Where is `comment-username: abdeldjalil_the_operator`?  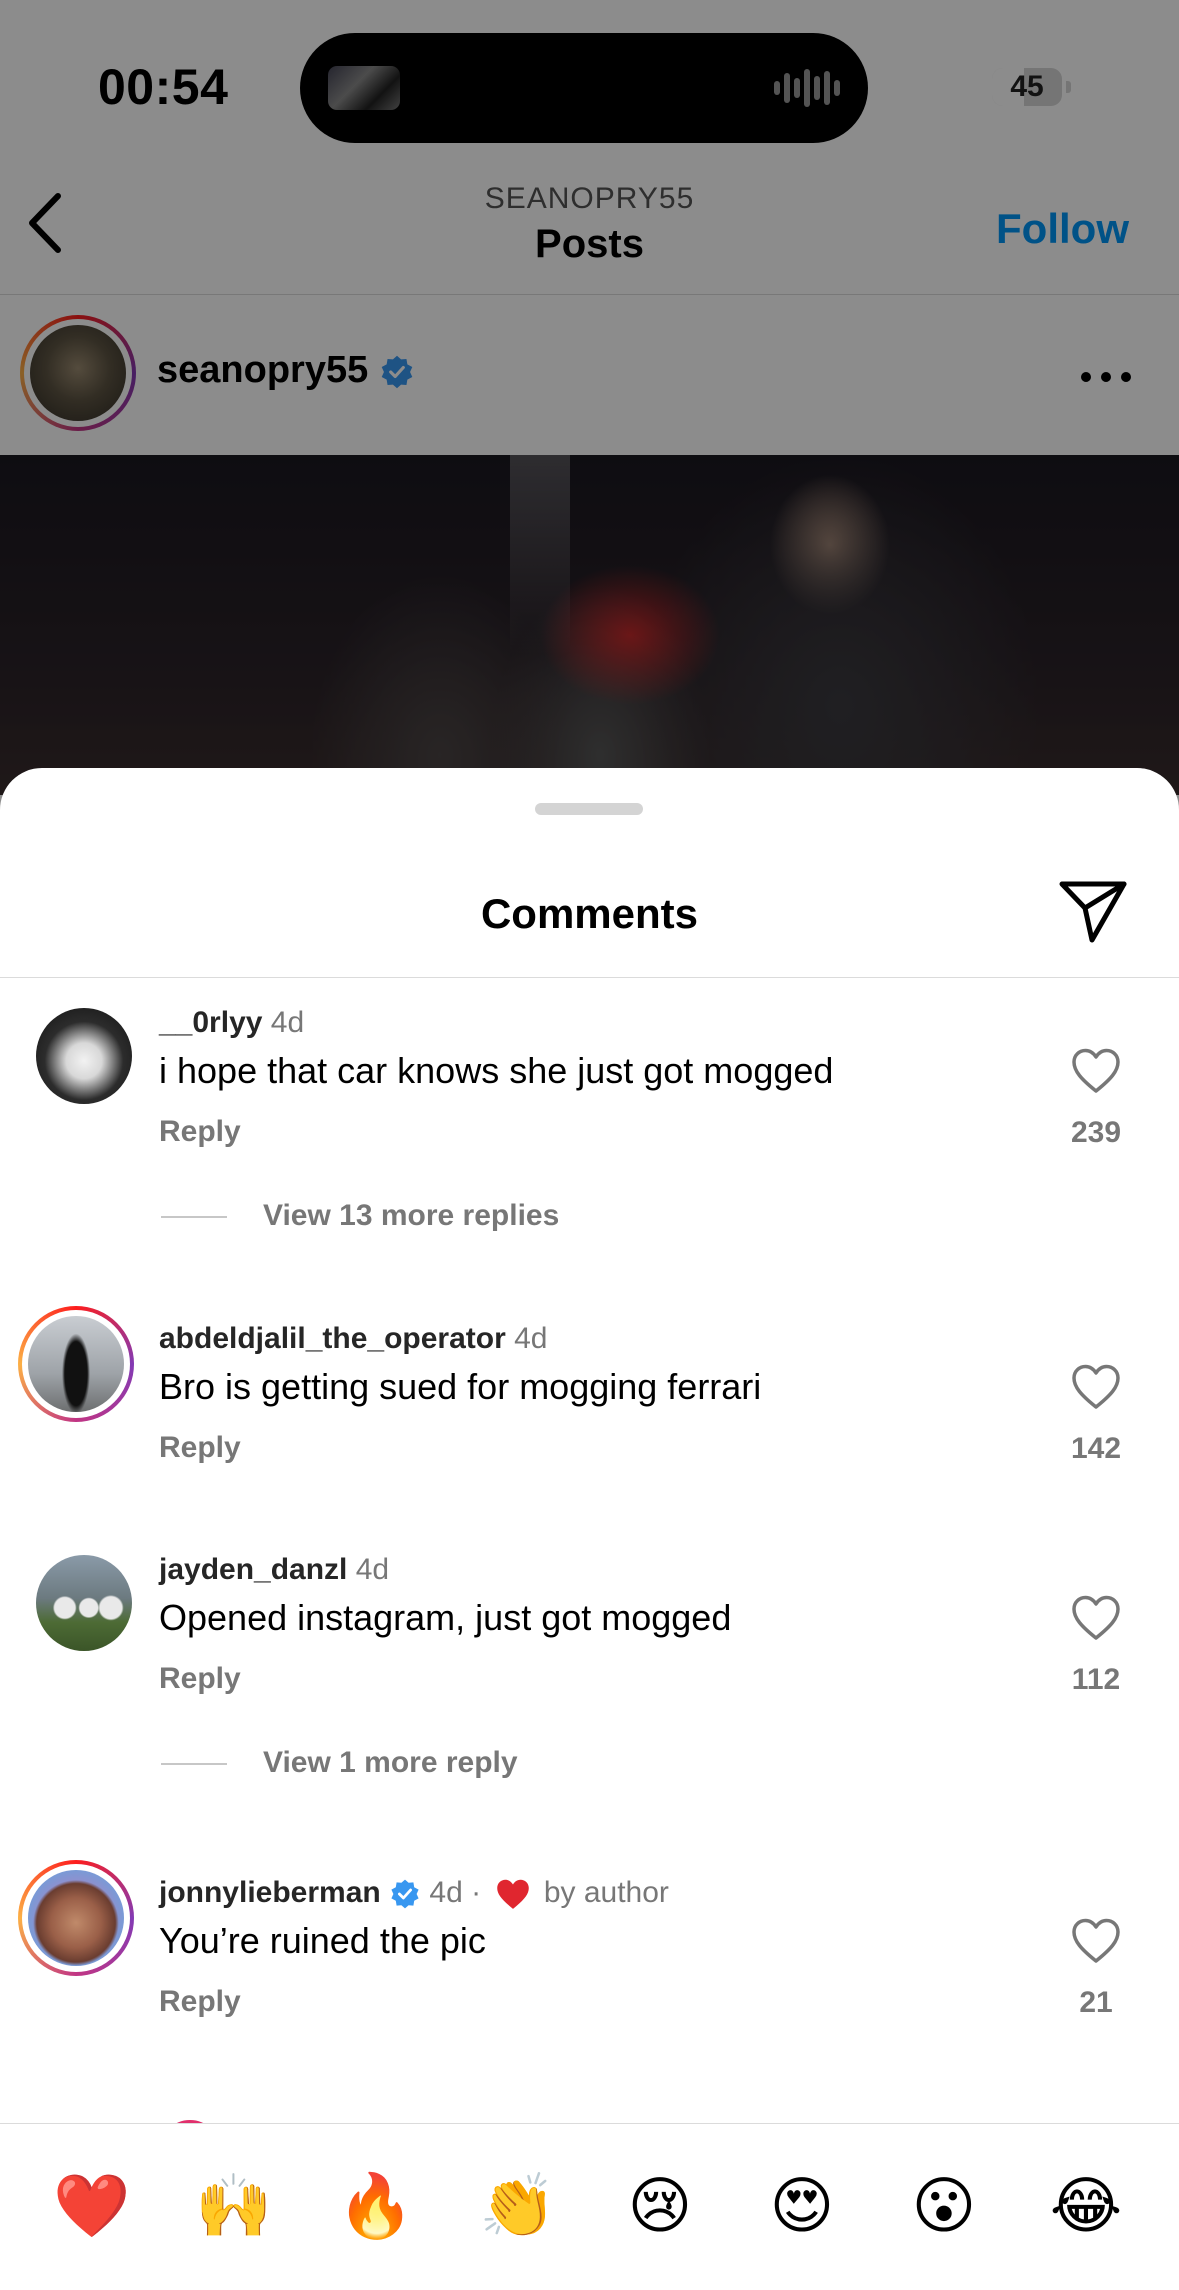 comment-username: abdeldjalil_the_operator is located at coordinates (332, 1338).